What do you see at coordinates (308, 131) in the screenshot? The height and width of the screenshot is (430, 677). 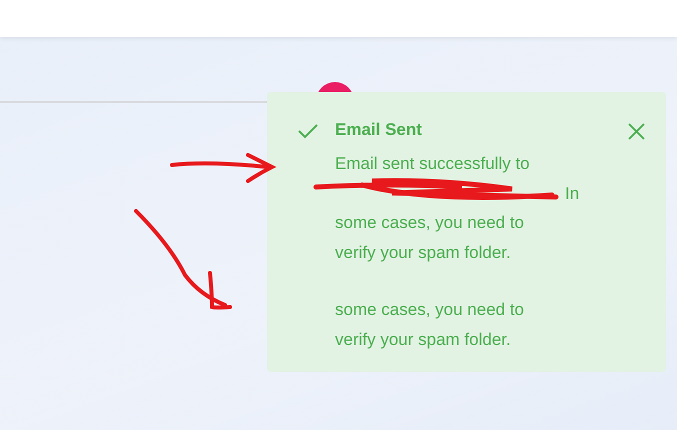 I see `checkmark-icon` at bounding box center [308, 131].